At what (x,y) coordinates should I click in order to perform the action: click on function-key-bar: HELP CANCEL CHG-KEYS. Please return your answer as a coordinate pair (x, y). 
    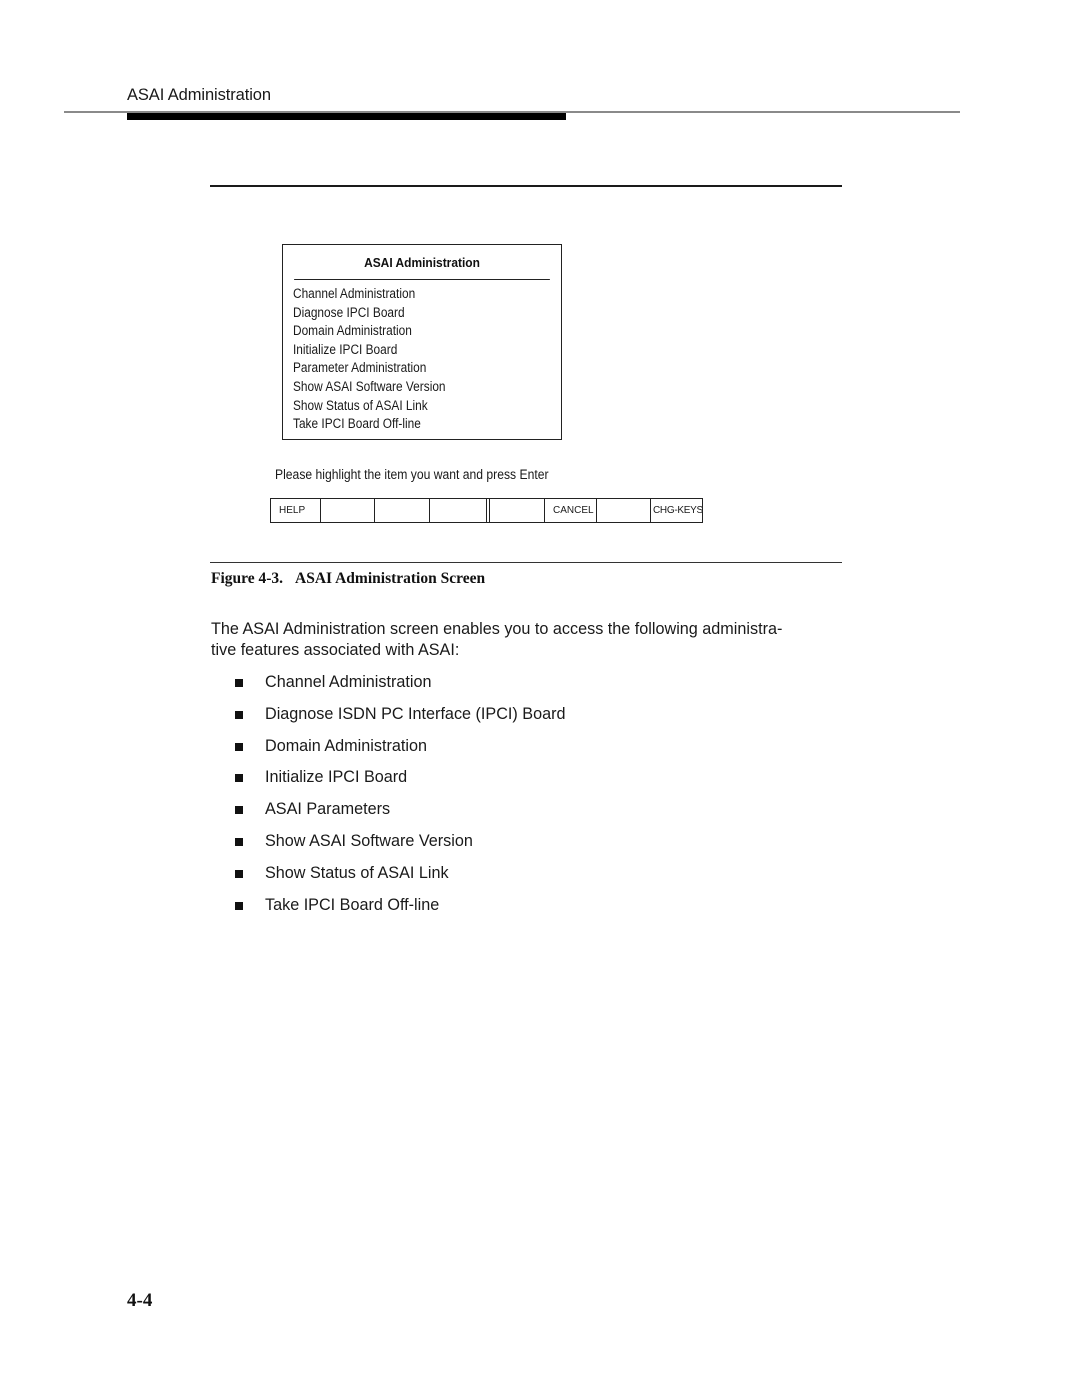
    Looking at the image, I should click on (486, 510).